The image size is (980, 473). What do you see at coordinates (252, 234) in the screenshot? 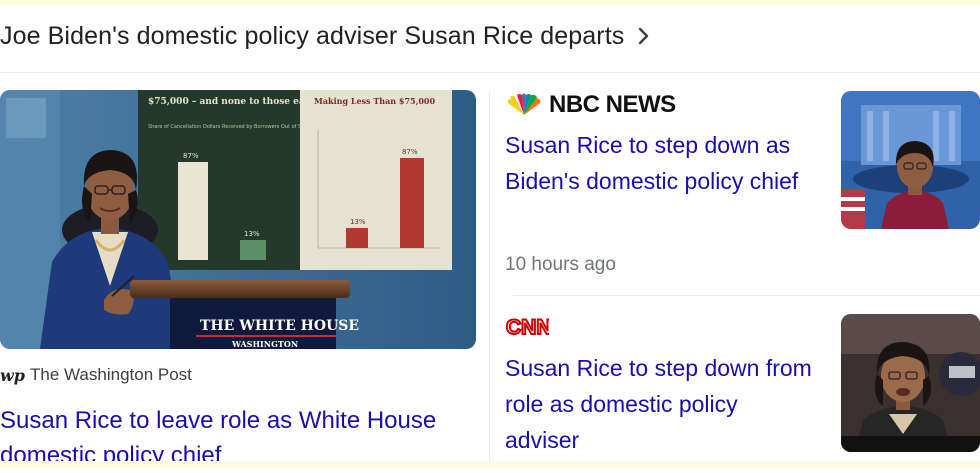
I see `chart-left-small-label: 13%` at bounding box center [252, 234].